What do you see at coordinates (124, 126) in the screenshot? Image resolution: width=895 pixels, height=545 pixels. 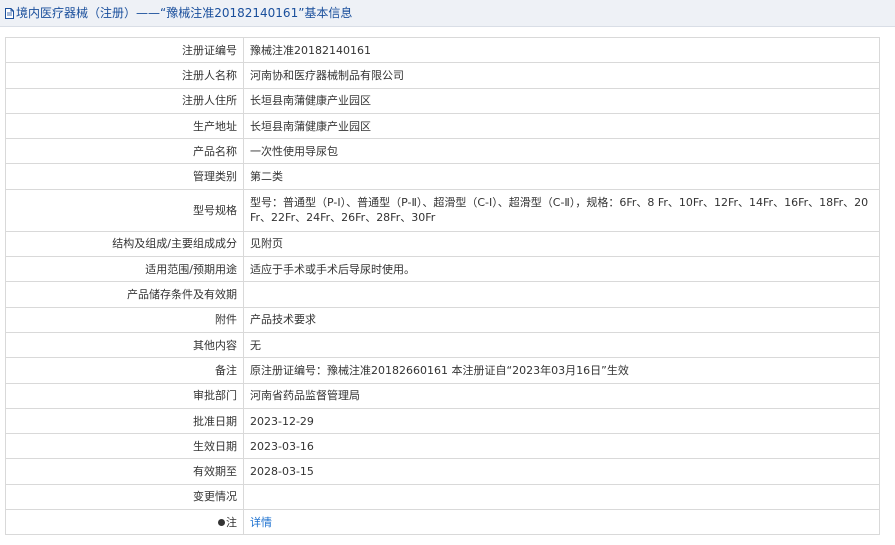 I see `row-label: 生产地址` at bounding box center [124, 126].